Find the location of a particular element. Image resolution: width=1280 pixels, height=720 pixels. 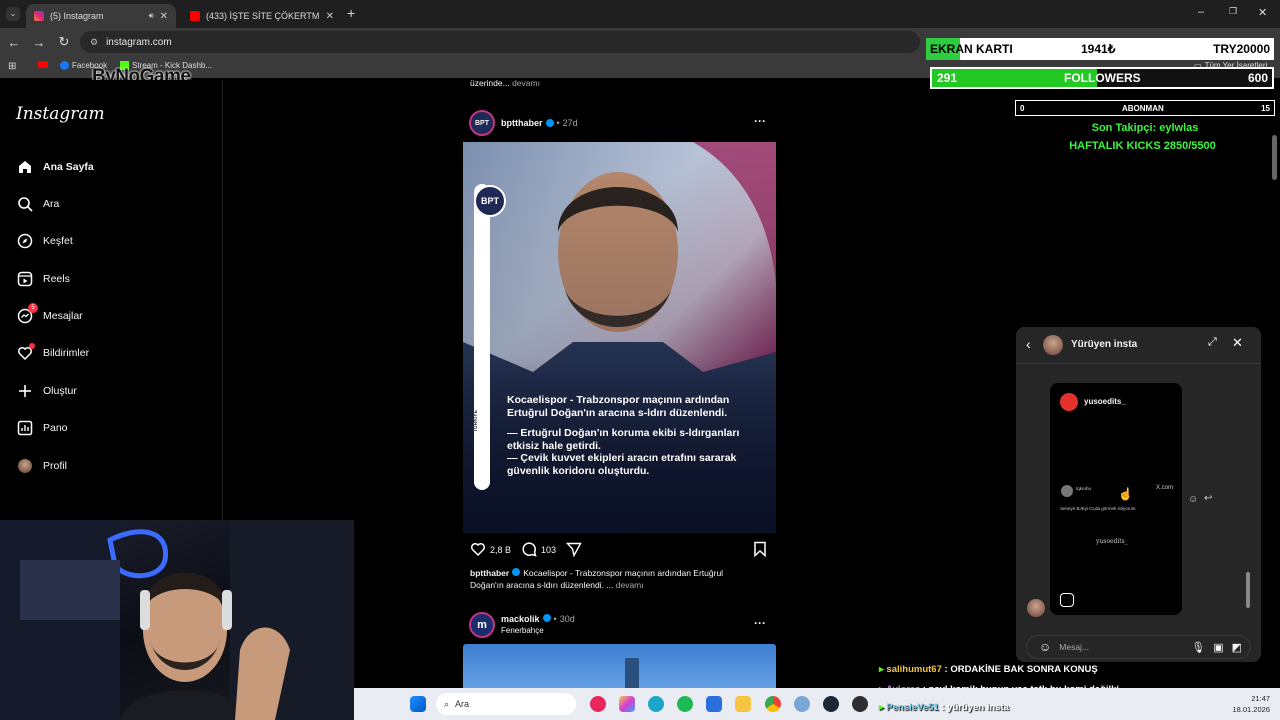

sidebar-item-home: Ana Sayfa is located at coordinates (55, 167).